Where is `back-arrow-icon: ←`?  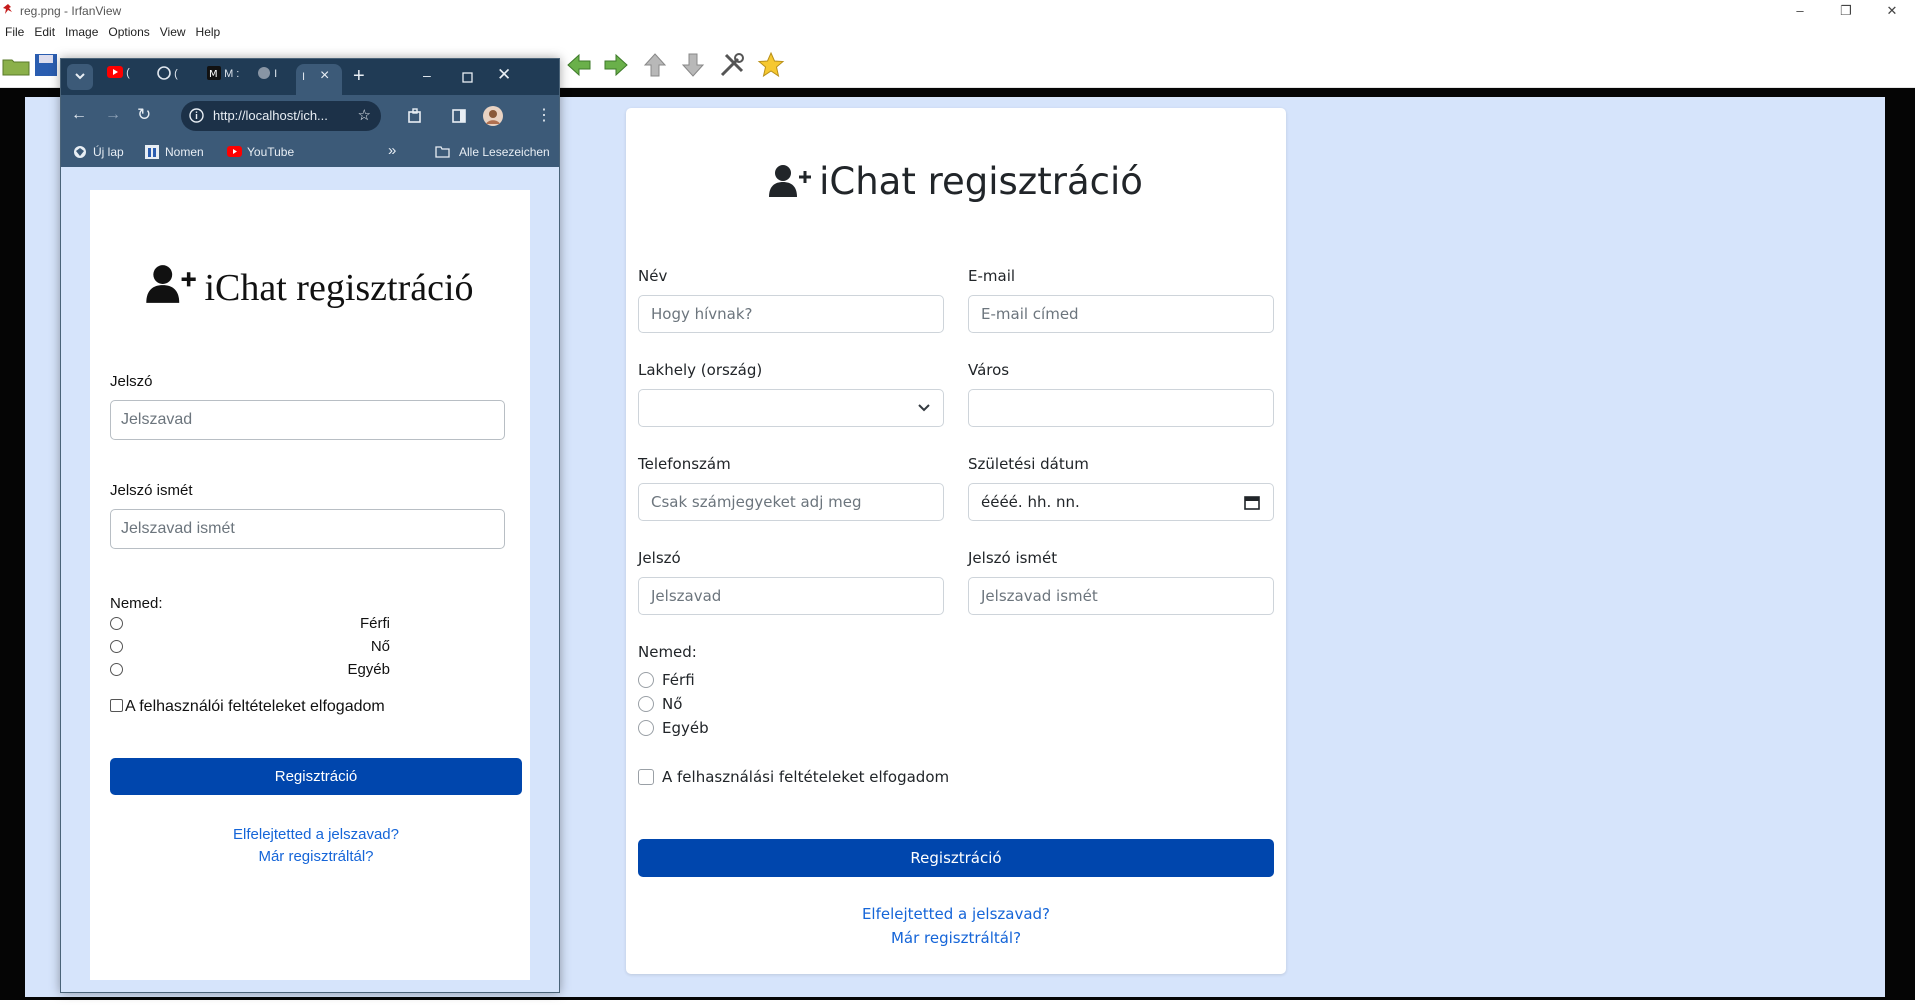
back-arrow-icon: ← is located at coordinates (79, 115).